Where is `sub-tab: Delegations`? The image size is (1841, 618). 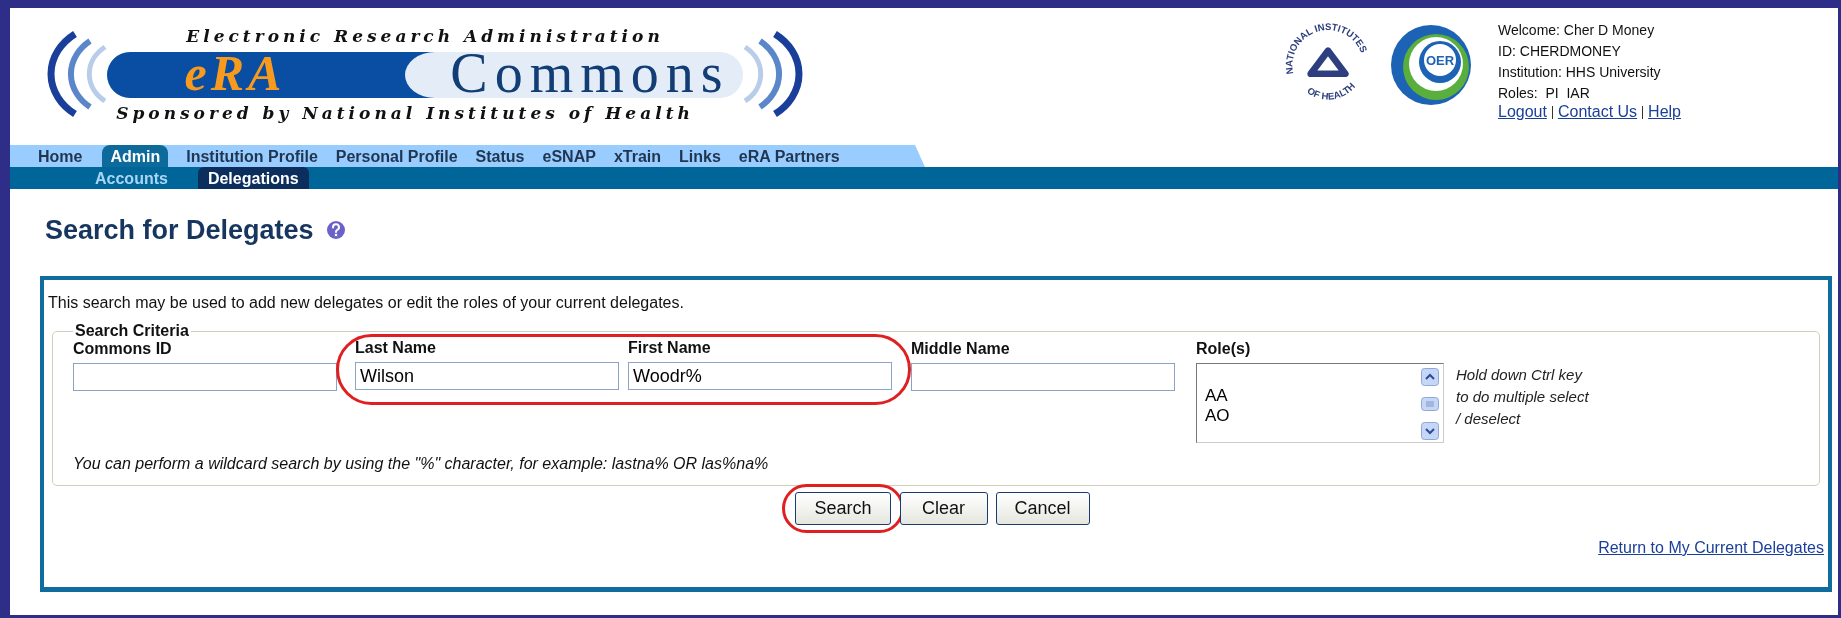
sub-tab: Delegations is located at coordinates (253, 178).